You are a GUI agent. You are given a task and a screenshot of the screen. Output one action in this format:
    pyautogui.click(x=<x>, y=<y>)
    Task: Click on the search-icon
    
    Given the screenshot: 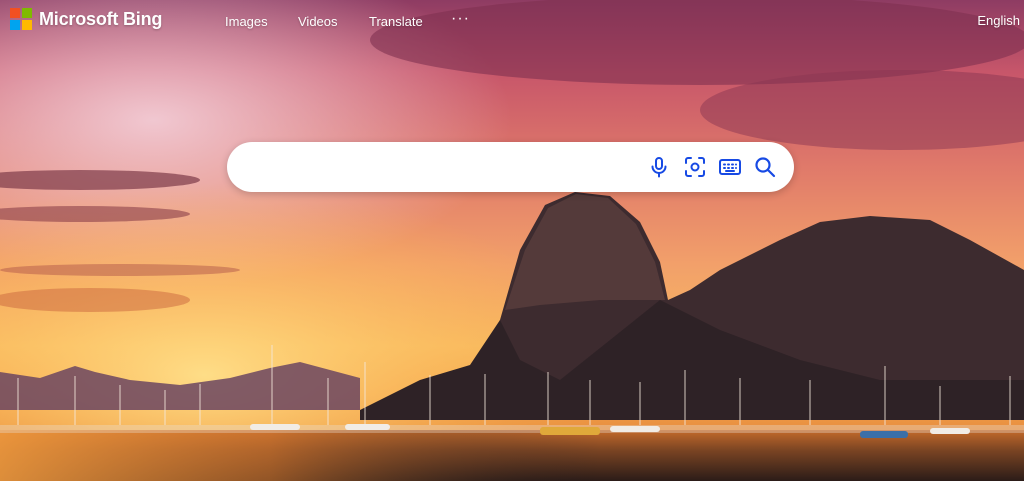 What is the action you would take?
    pyautogui.click(x=765, y=167)
    